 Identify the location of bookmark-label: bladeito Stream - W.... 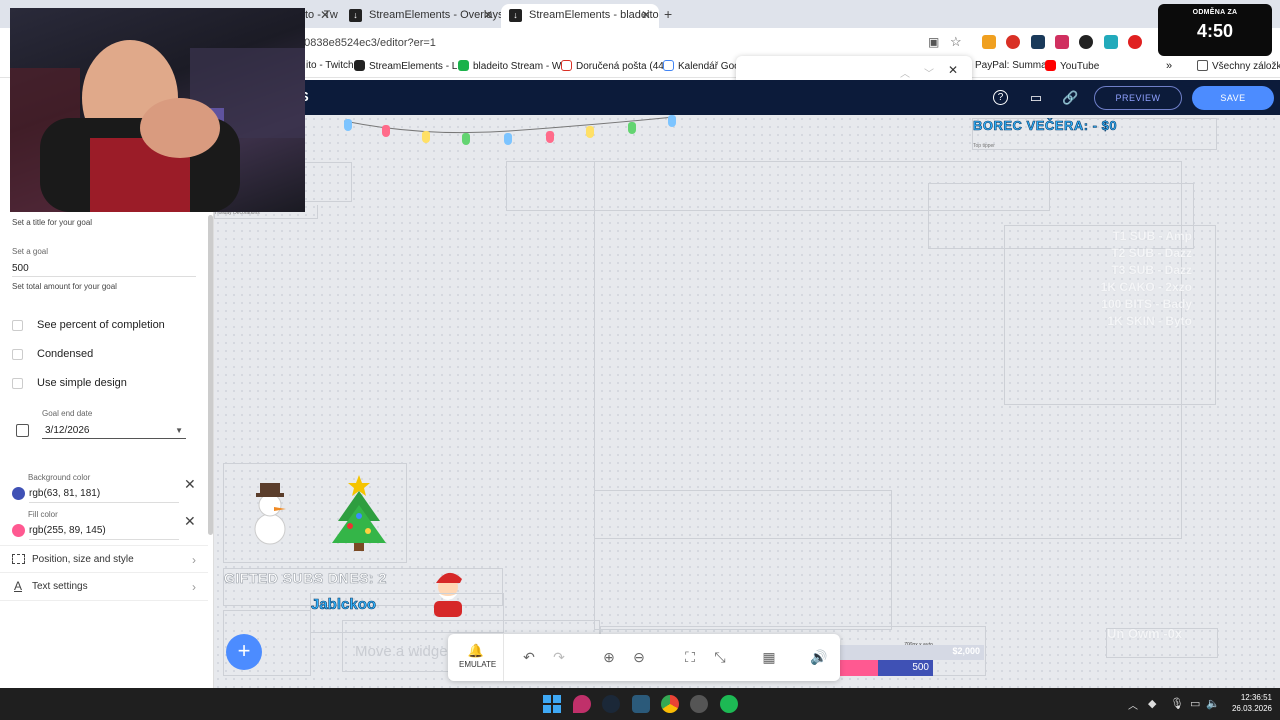
(521, 66).